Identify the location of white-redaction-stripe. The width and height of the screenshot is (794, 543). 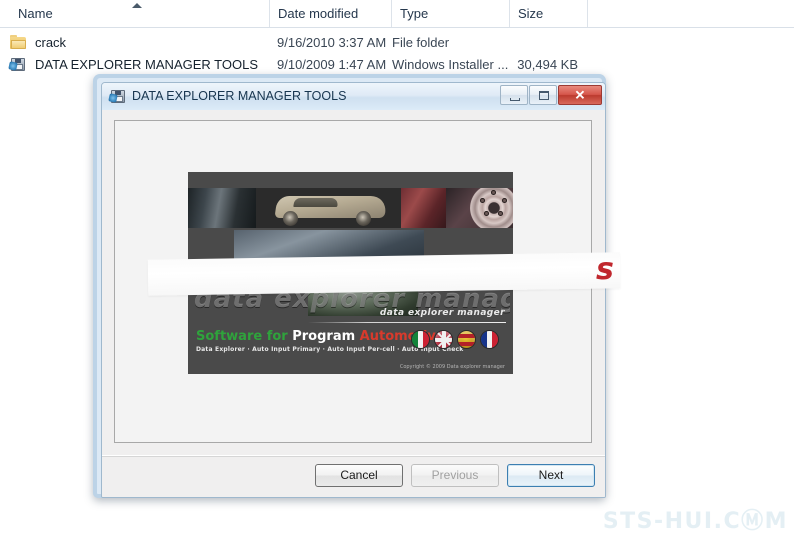
(384, 274).